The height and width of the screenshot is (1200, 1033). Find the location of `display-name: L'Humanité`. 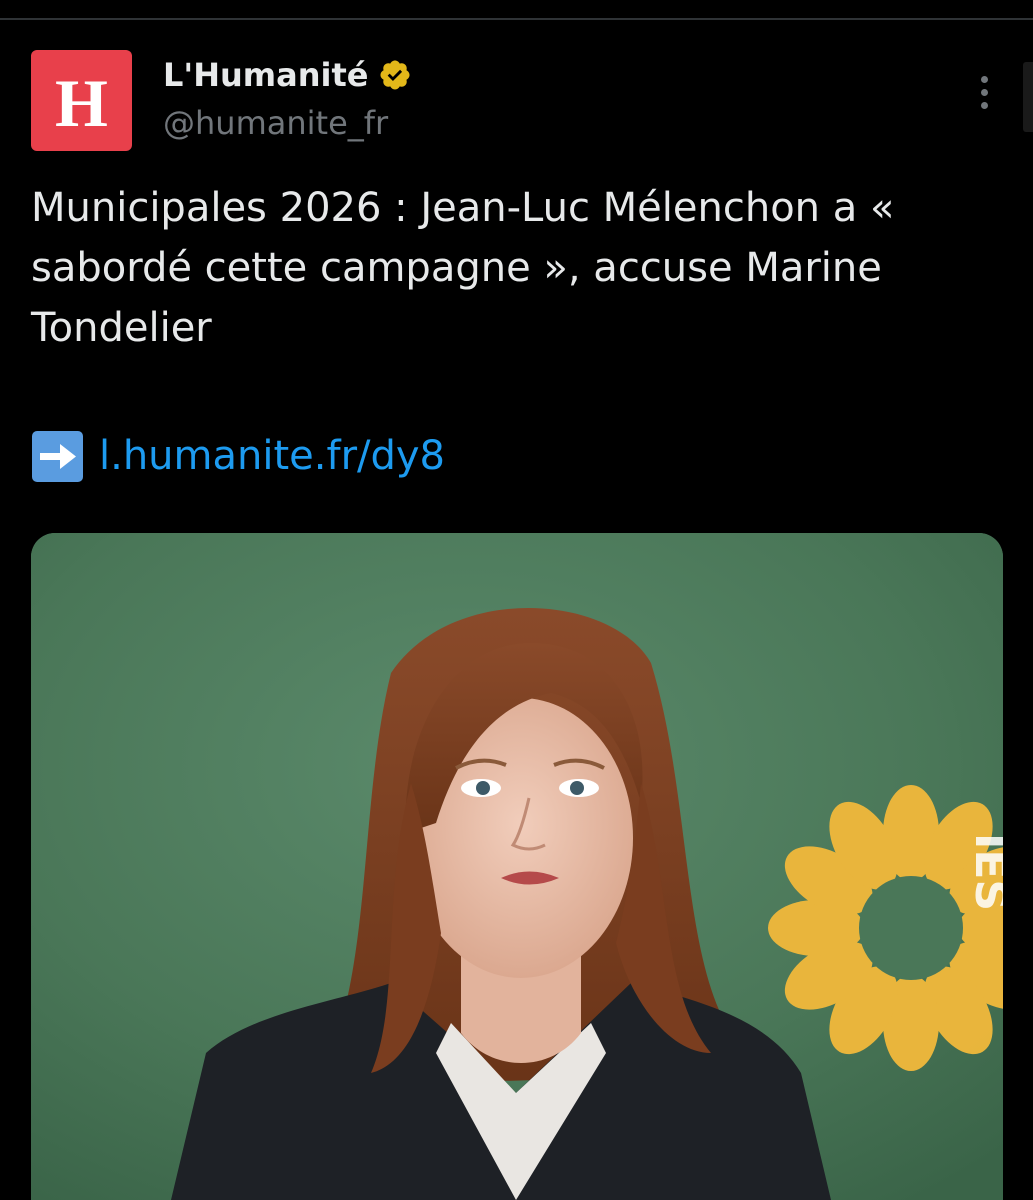

display-name: L'Humanité is located at coordinates (265, 75).